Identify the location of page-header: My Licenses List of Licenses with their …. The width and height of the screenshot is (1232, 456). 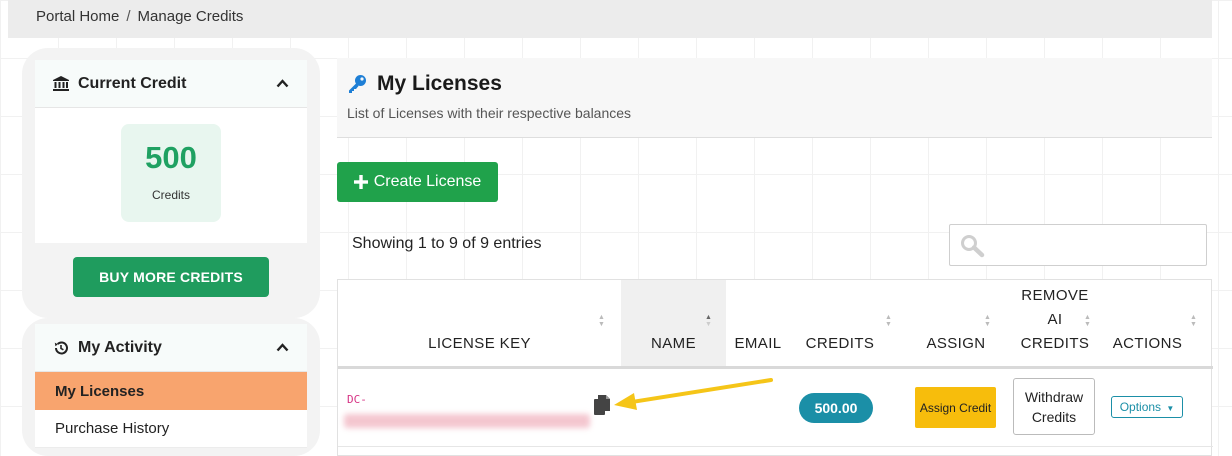
(774, 98).